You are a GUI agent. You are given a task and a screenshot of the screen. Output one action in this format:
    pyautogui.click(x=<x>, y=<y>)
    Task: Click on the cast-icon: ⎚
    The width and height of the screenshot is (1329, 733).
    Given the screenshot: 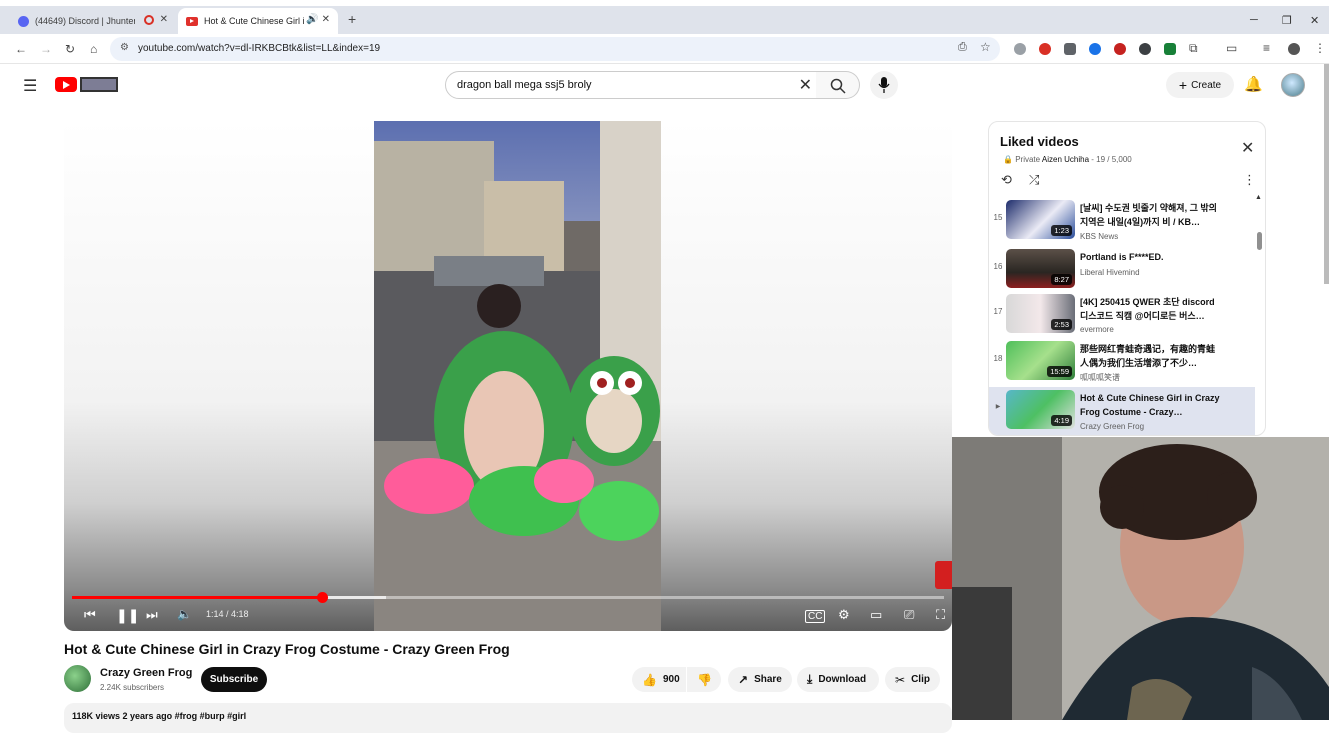 What is the action you would take?
    pyautogui.click(x=909, y=615)
    